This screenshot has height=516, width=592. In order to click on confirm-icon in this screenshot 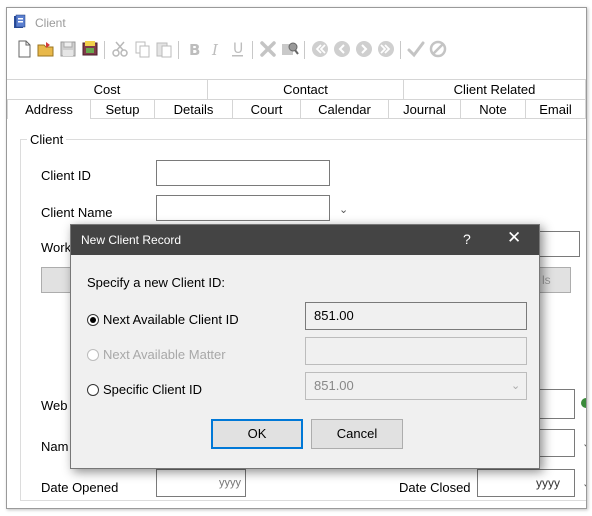, I will do `click(416, 49)`.